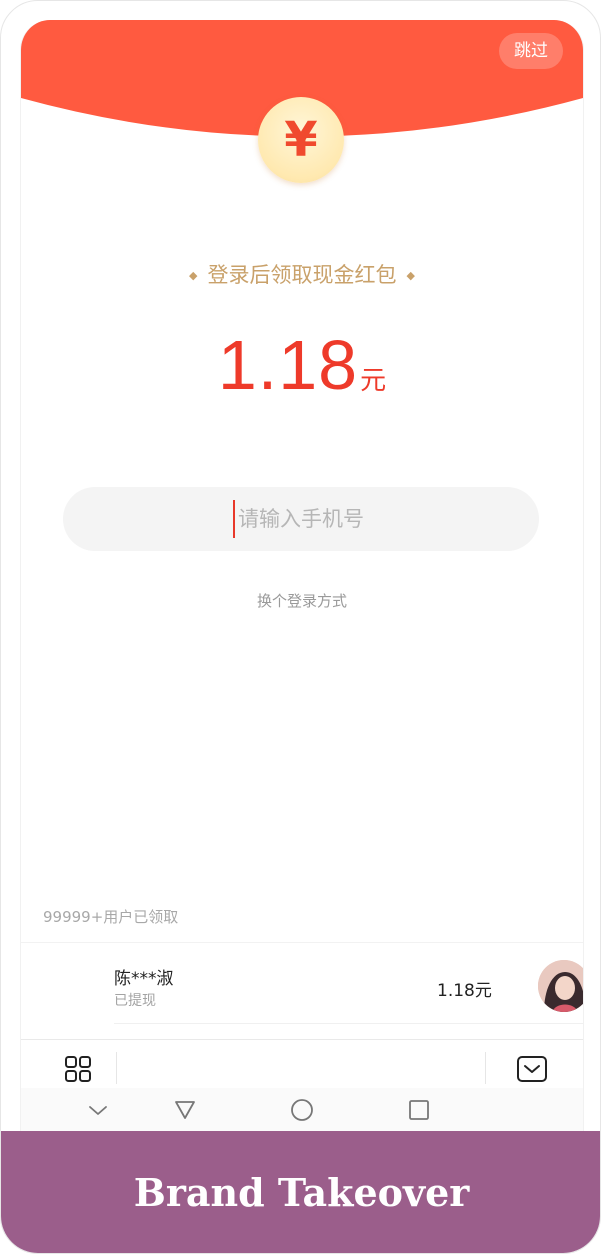 The width and height of the screenshot is (601, 1254). I want to click on system-navigation-bar, so click(302, 1109).